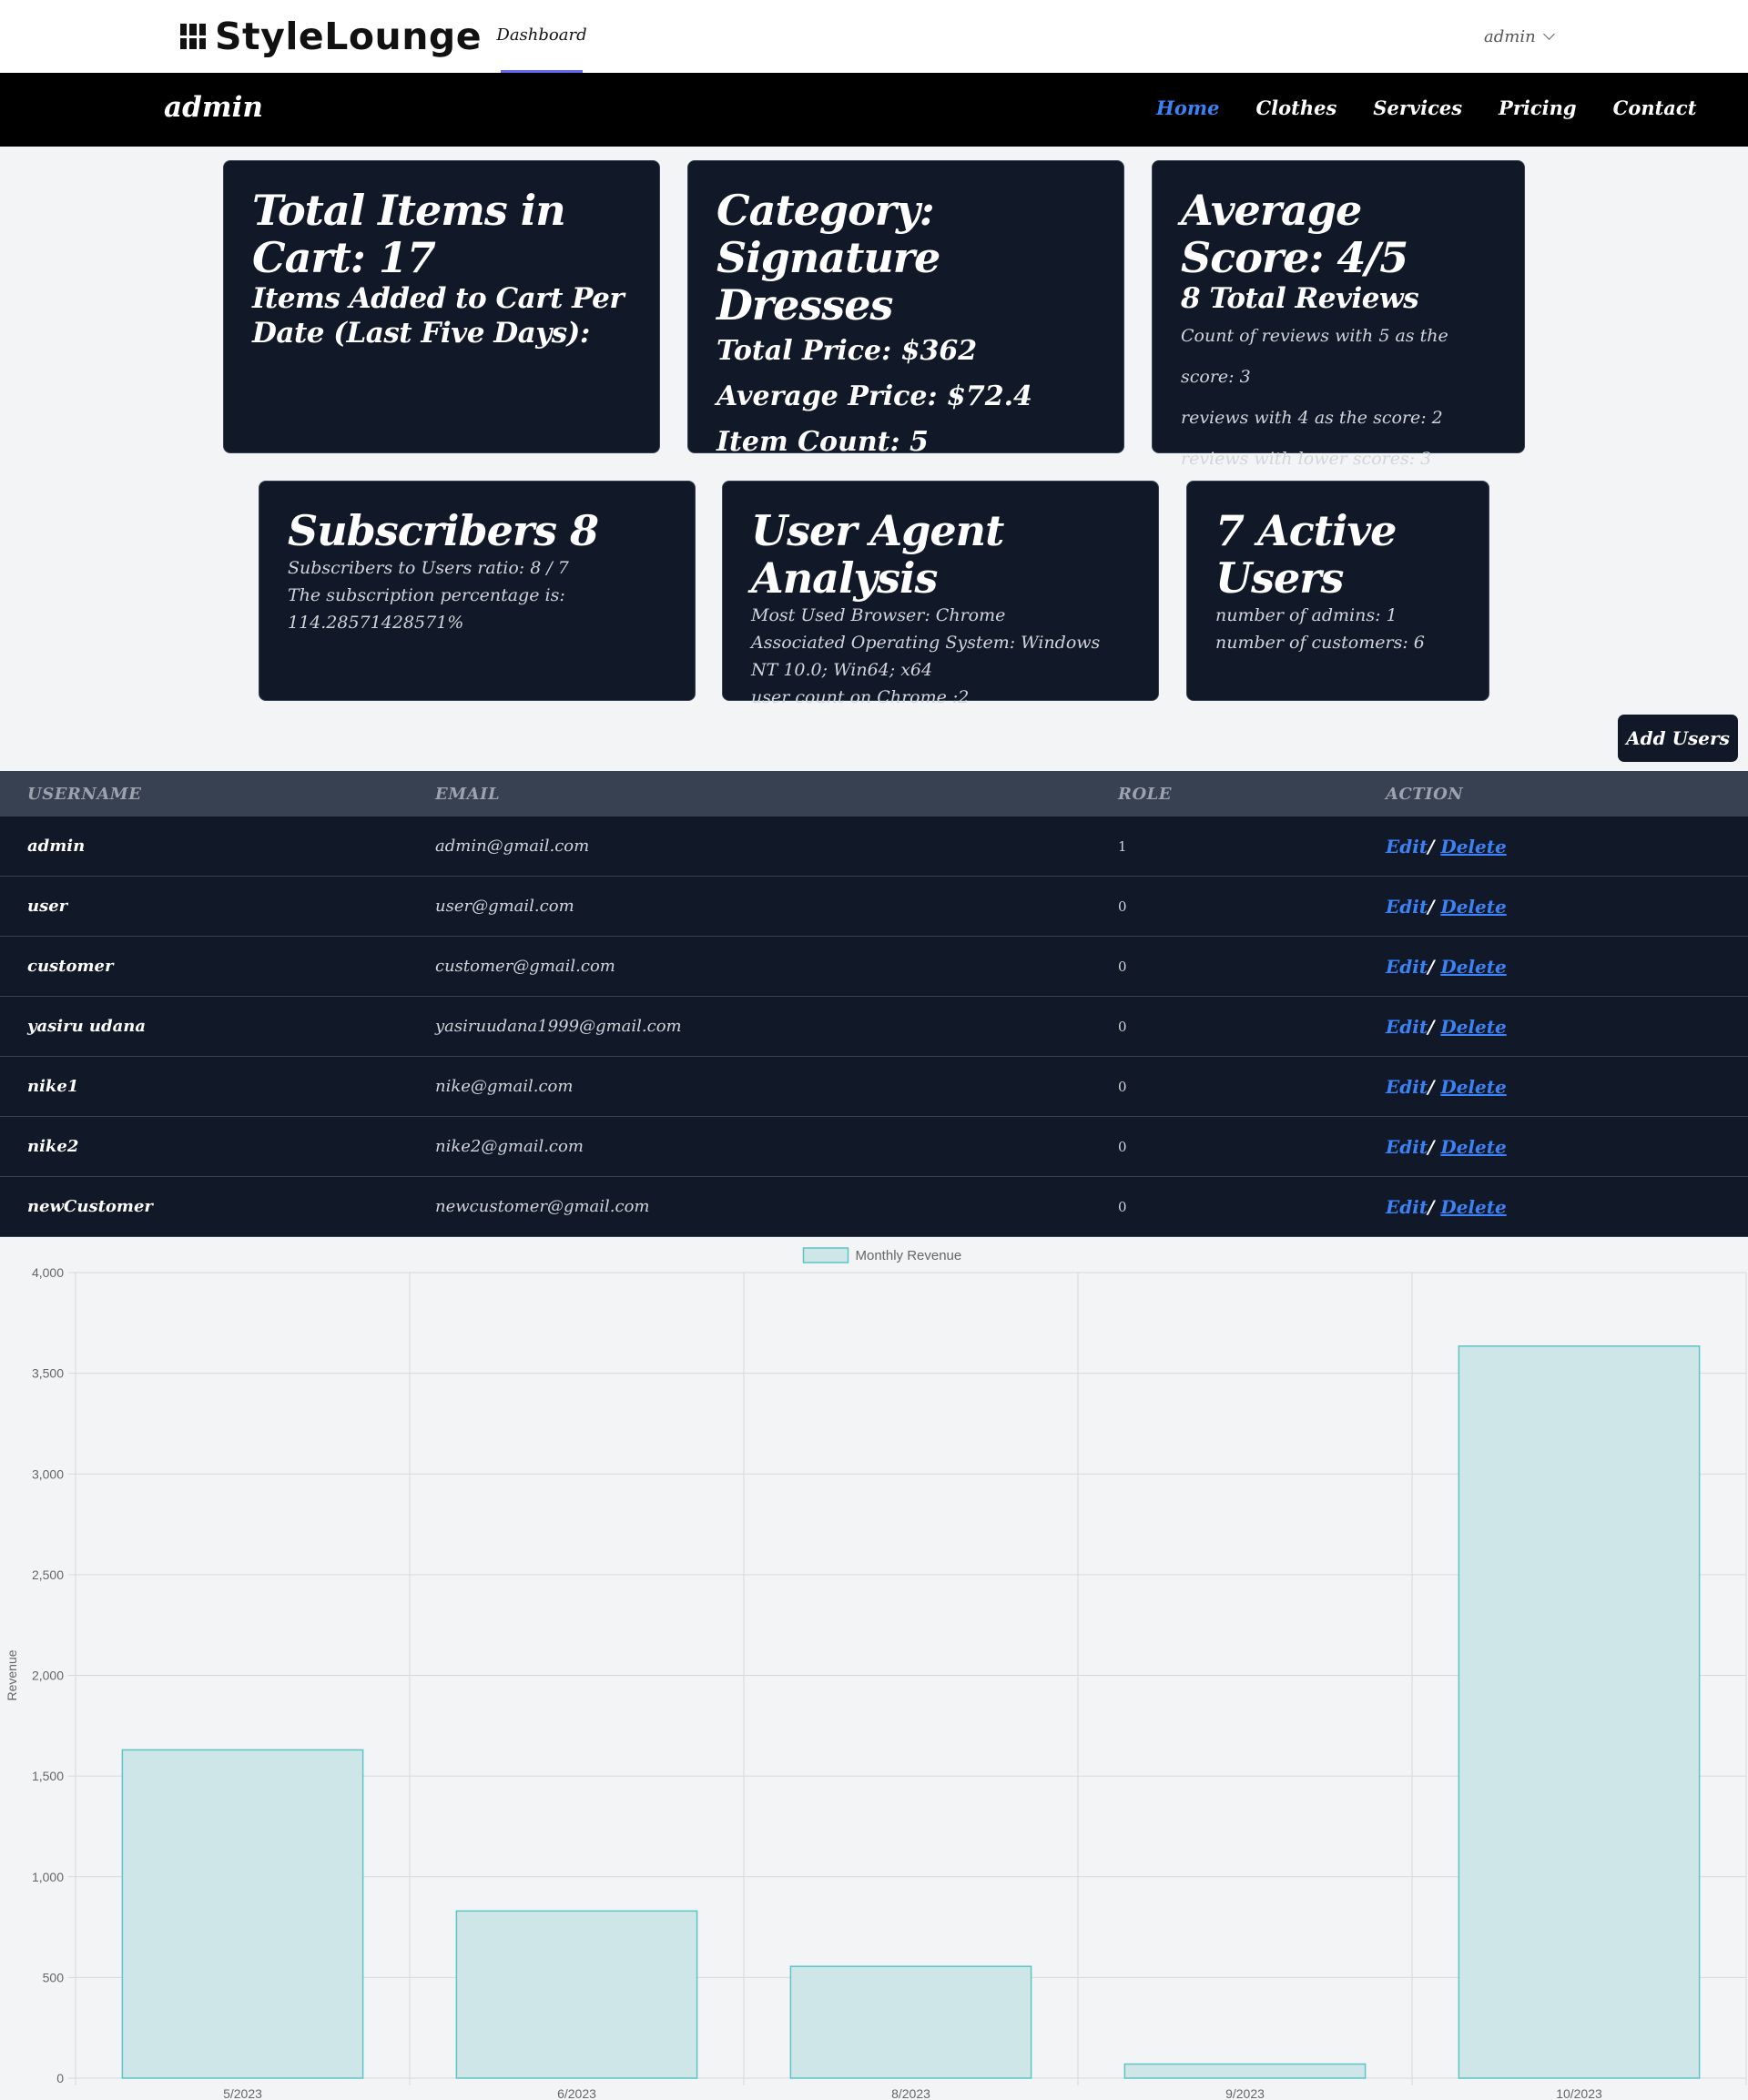  What do you see at coordinates (576, 2093) in the screenshot?
I see `x-tick-label: 6/2023` at bounding box center [576, 2093].